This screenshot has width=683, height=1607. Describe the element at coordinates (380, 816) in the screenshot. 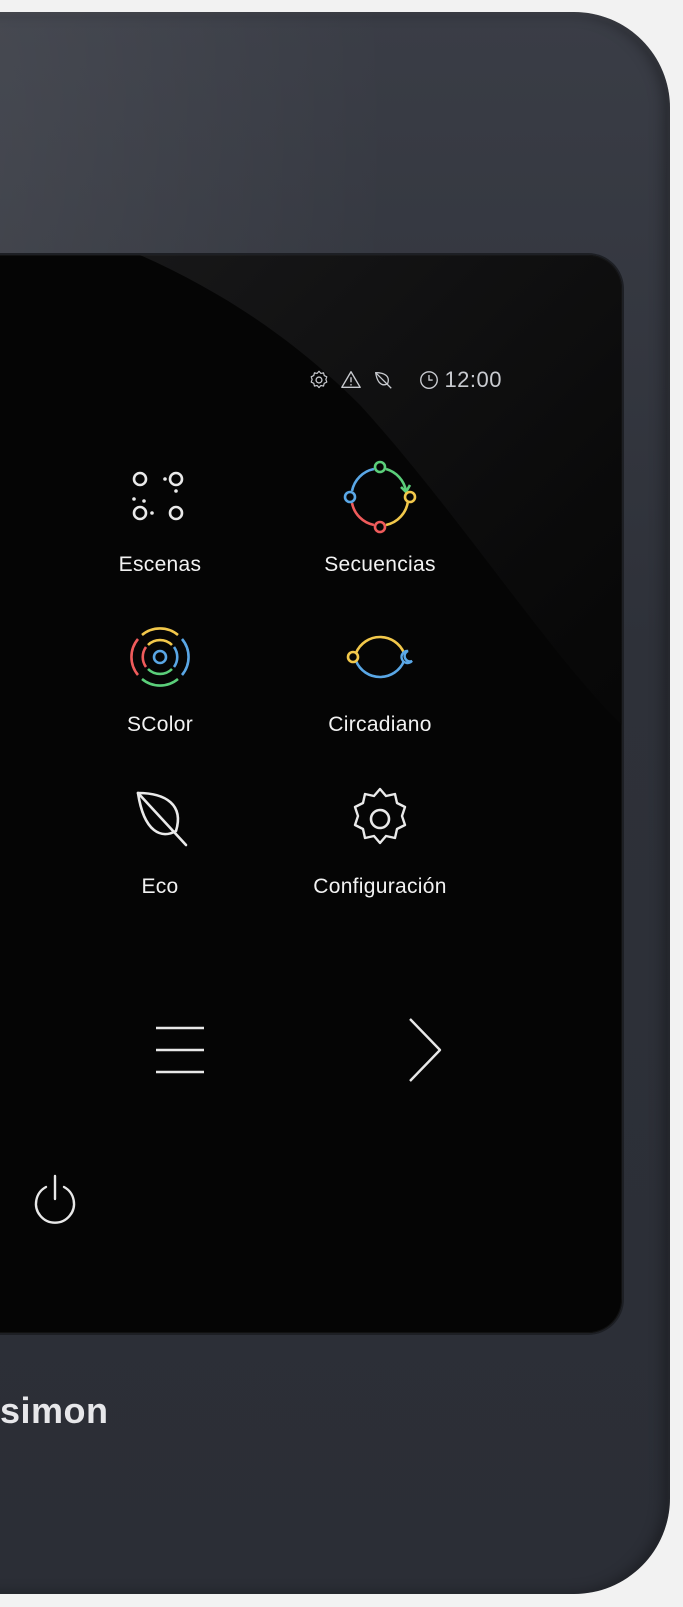

I see `gear-icon` at that location.